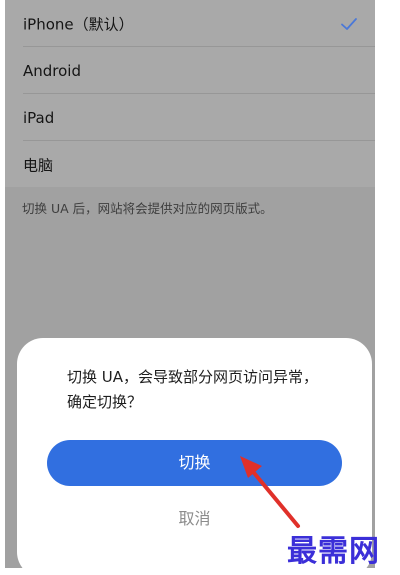 The width and height of the screenshot is (400, 575). Describe the element at coordinates (333, 551) in the screenshot. I see `watermark-logo: 最需网` at that location.